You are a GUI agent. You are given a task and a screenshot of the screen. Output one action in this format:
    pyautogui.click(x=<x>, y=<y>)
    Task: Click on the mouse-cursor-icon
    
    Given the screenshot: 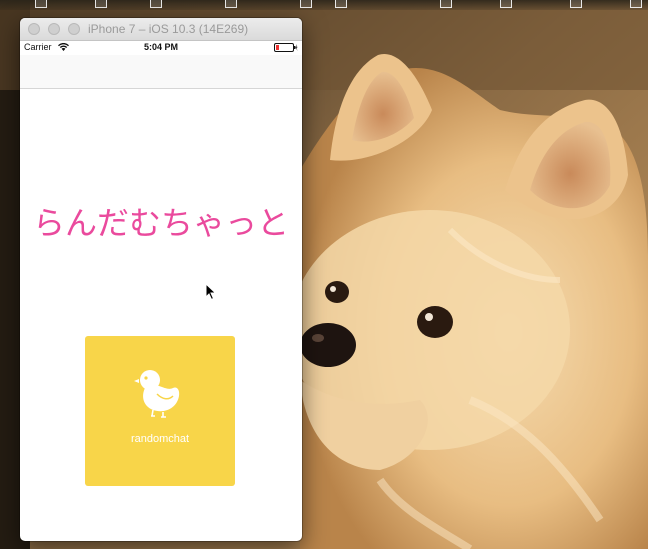 What is the action you would take?
    pyautogui.click(x=211, y=292)
    